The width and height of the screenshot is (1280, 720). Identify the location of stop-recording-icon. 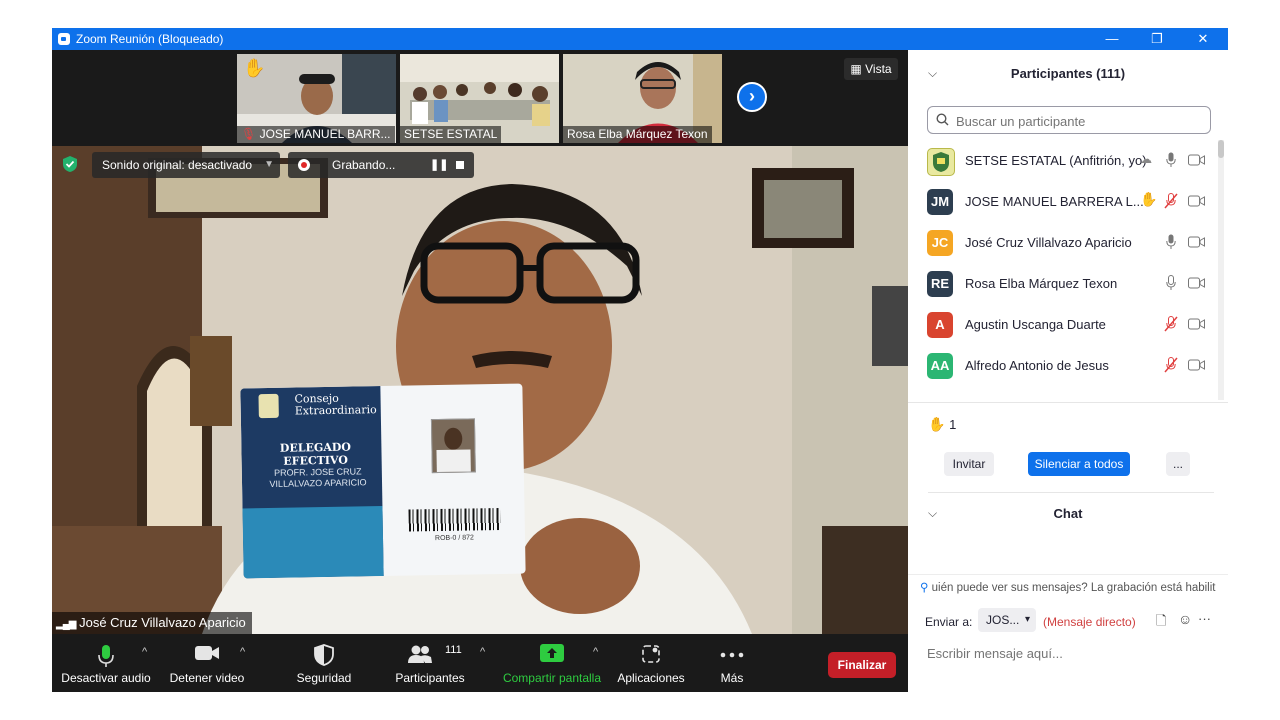
(460, 165).